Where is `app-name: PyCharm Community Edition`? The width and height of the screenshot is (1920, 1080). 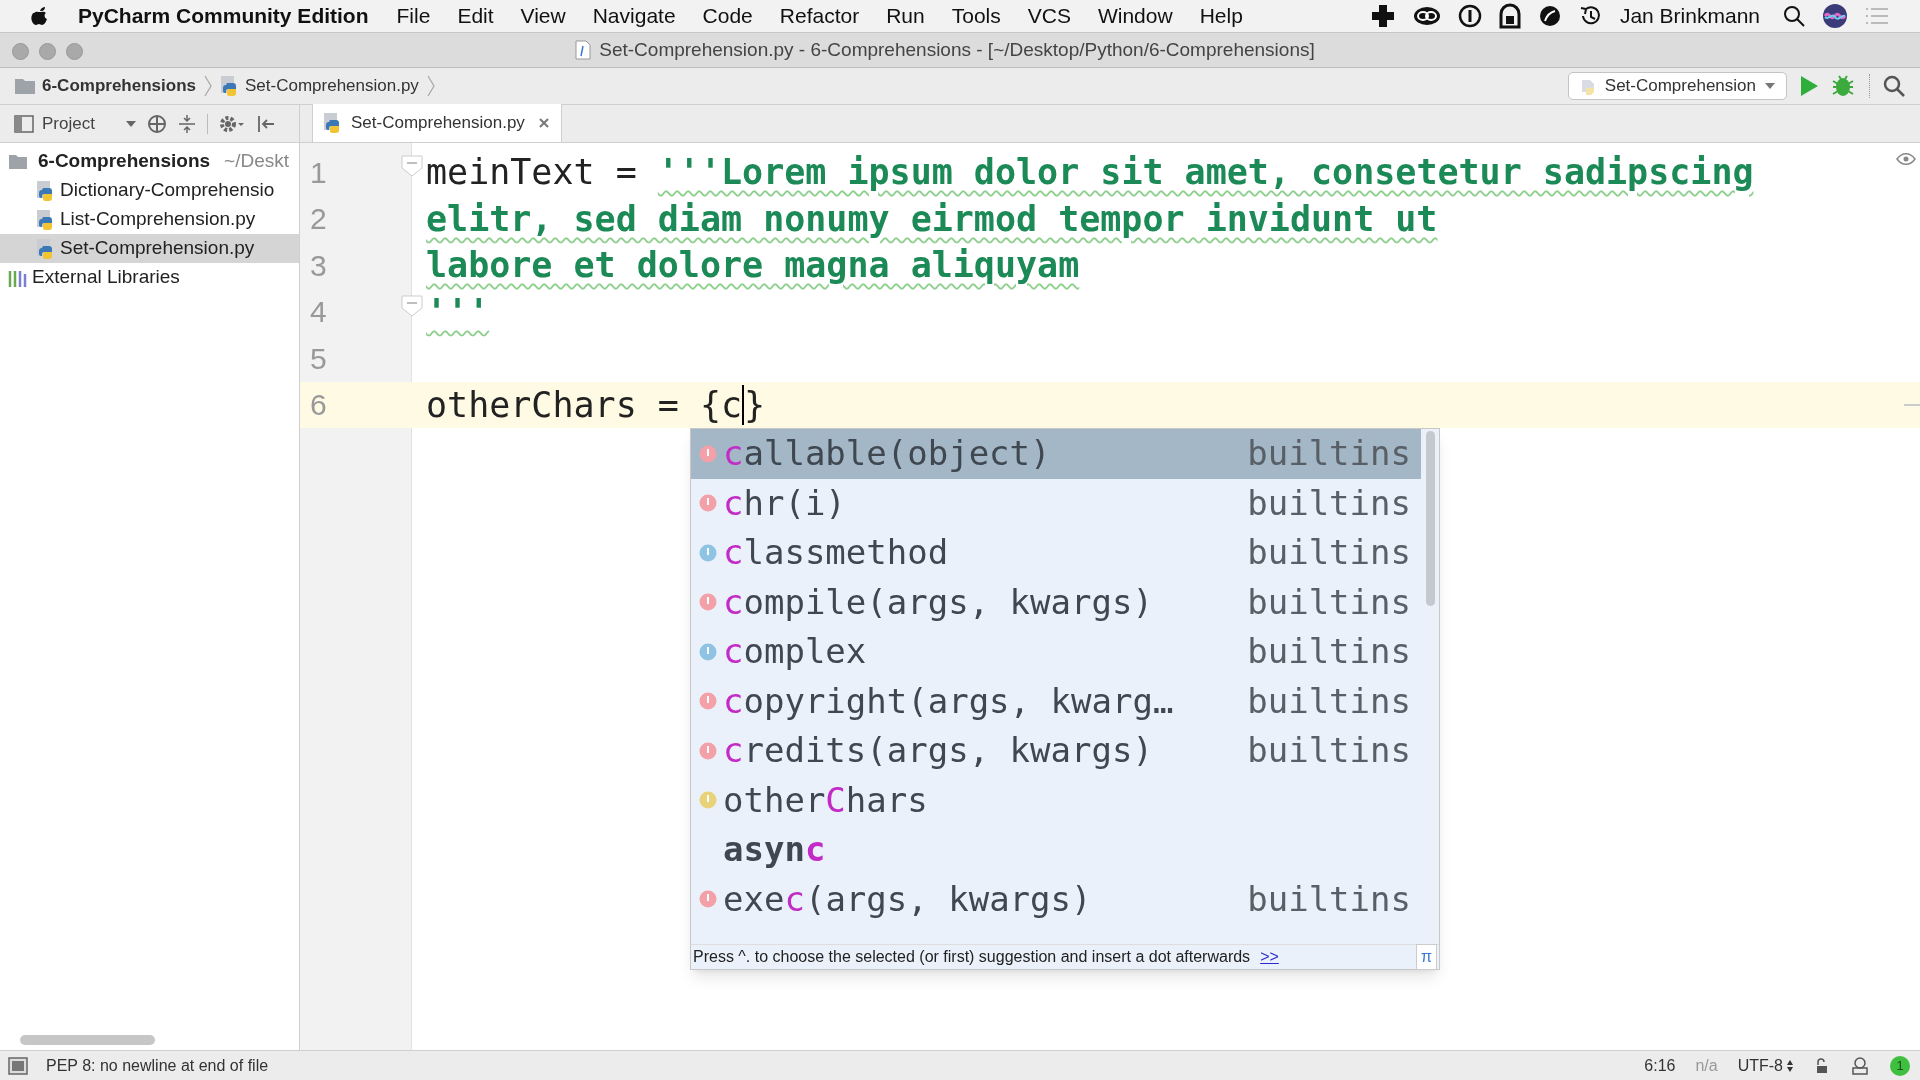
app-name: PyCharm Community Edition is located at coordinates (223, 16).